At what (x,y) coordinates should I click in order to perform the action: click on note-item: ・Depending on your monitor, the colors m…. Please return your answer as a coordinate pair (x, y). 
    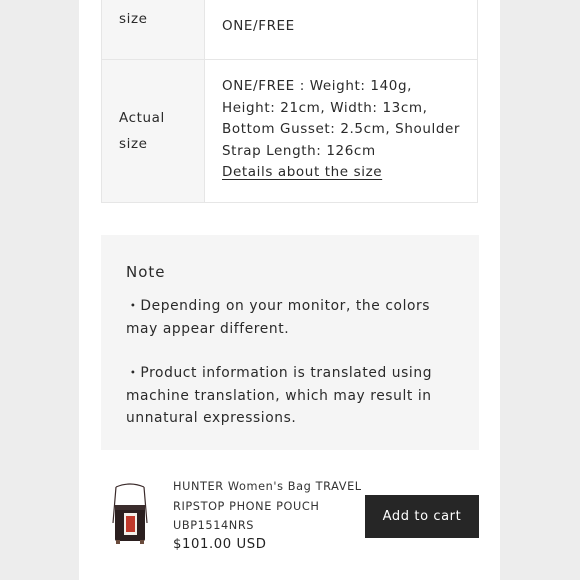
    Looking at the image, I should click on (278, 317).